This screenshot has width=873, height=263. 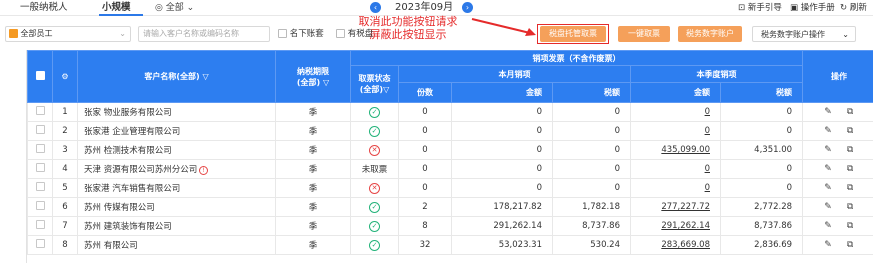 I want to click on amount-cell: 0, so click(x=502, y=188).